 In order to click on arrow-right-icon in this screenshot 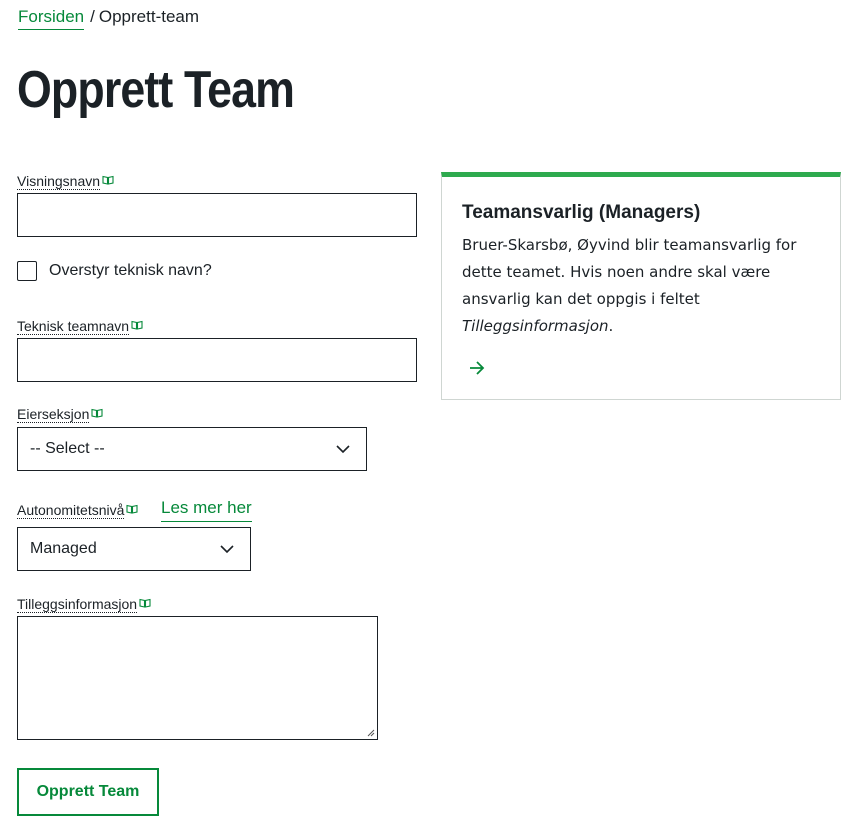, I will do `click(477, 368)`.